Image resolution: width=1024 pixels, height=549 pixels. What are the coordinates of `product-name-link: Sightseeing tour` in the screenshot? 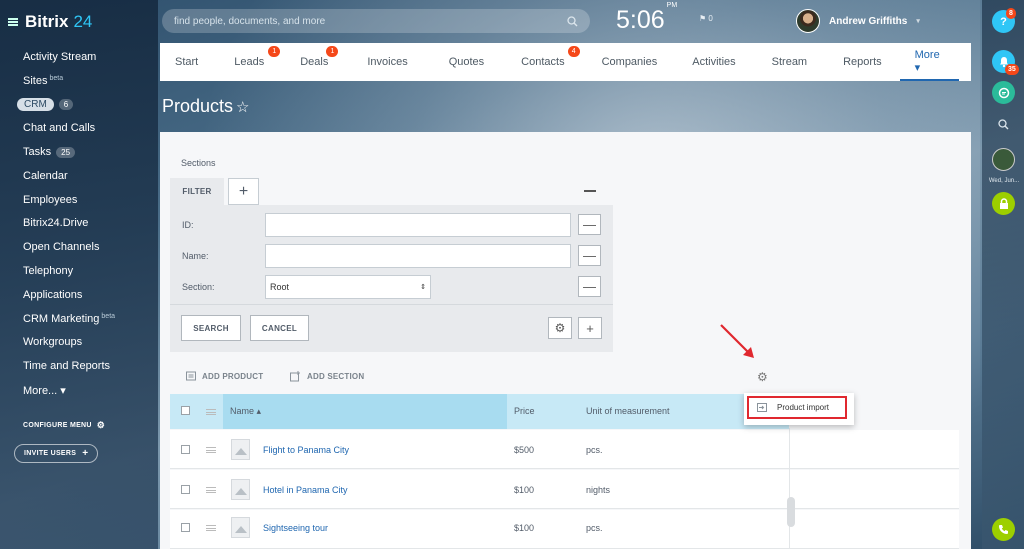 It's located at (295, 528).